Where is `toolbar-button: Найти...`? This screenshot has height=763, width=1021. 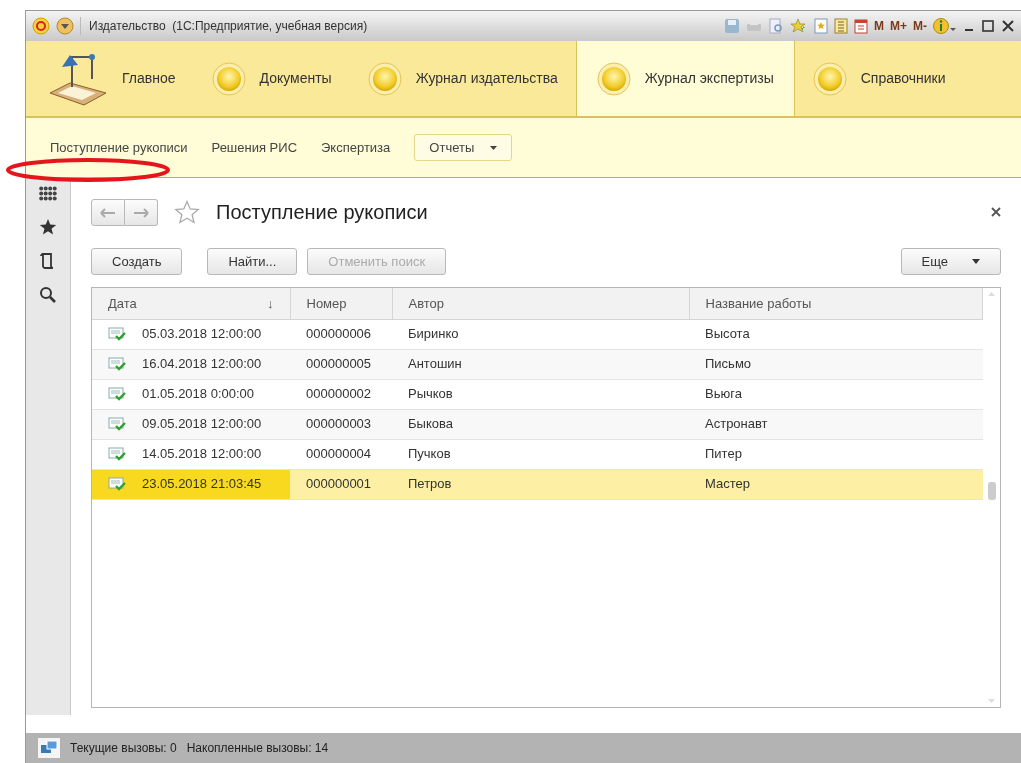
toolbar-button: Найти... is located at coordinates (252, 261).